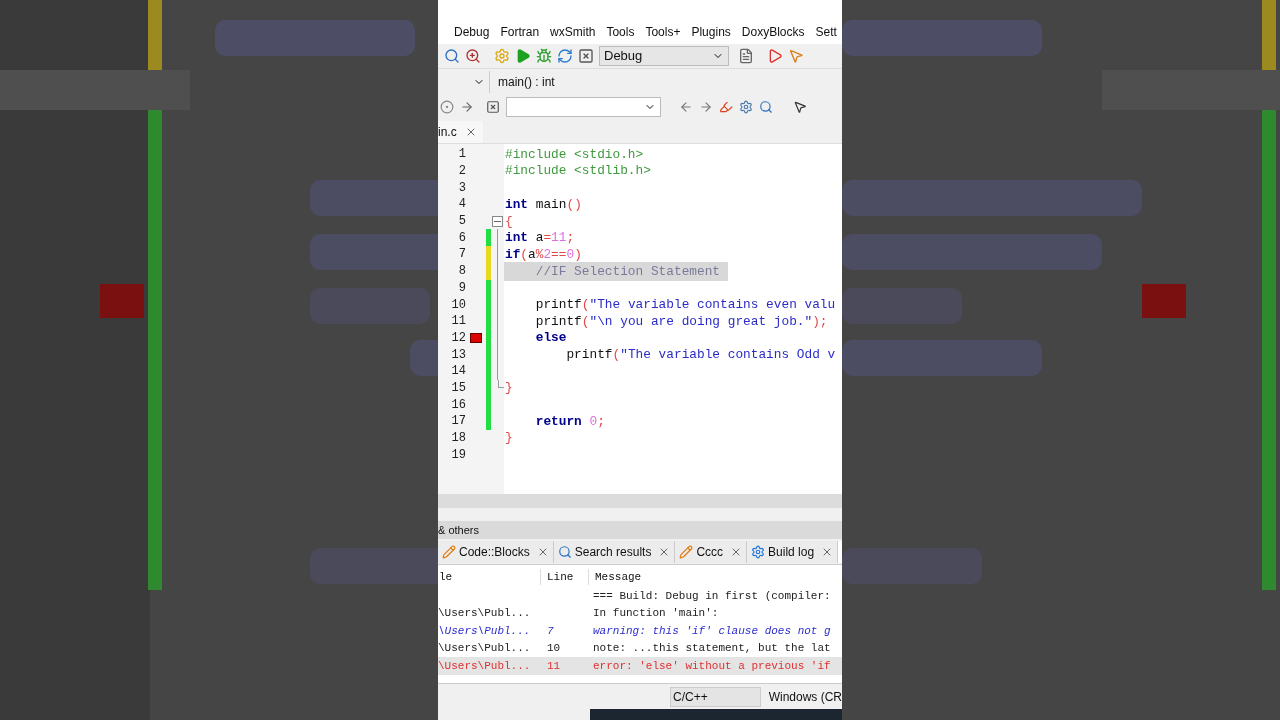 The height and width of the screenshot is (720, 1280). What do you see at coordinates (508, 221) in the screenshot?
I see `code-line: {` at bounding box center [508, 221].